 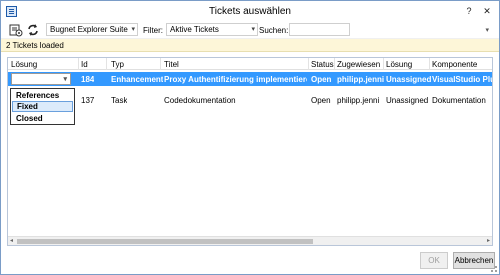 What do you see at coordinates (399, 64) in the screenshot?
I see `column-header-loesung-2: Lösung` at bounding box center [399, 64].